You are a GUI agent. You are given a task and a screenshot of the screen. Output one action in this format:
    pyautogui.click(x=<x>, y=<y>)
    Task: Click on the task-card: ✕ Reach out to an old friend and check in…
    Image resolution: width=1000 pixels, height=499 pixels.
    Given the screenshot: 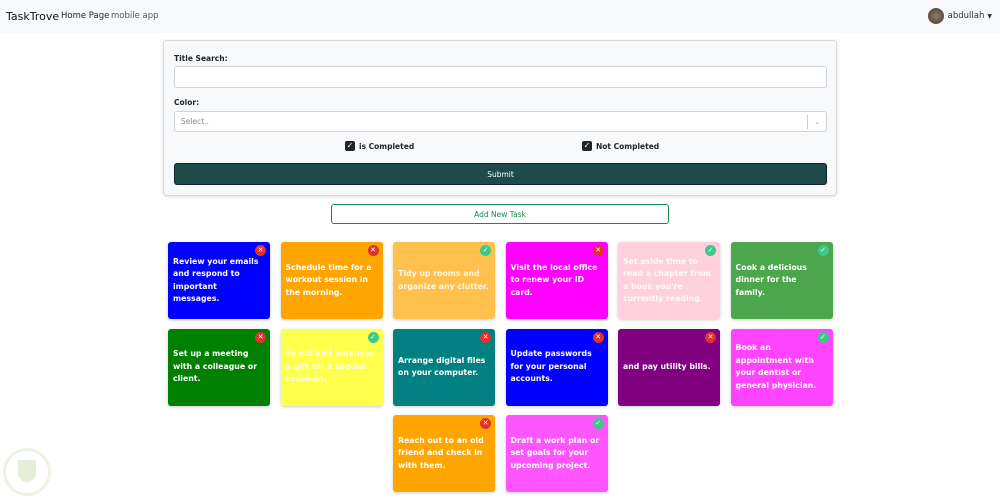 What is the action you would take?
    pyautogui.click(x=444, y=453)
    